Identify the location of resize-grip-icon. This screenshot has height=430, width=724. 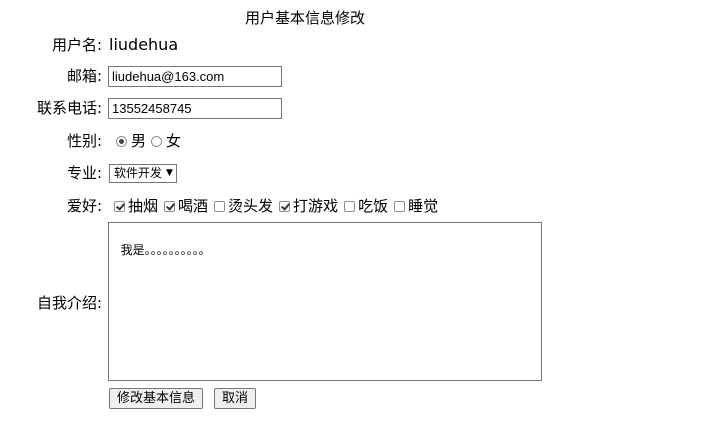
(536, 375).